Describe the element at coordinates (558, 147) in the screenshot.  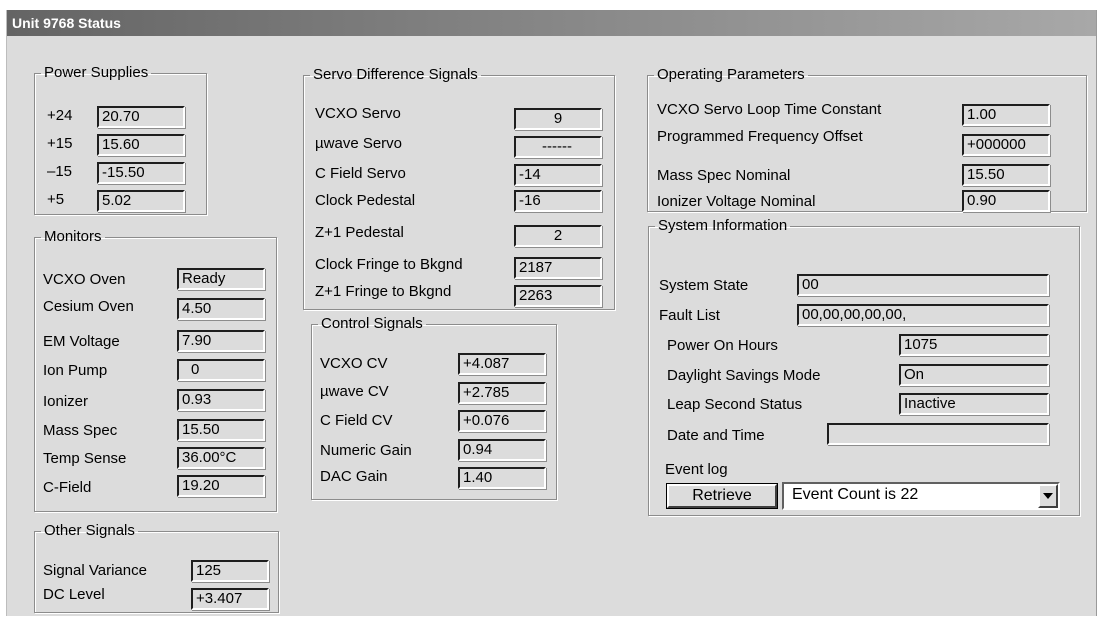
I see `servo-uwave-value: ------` at that location.